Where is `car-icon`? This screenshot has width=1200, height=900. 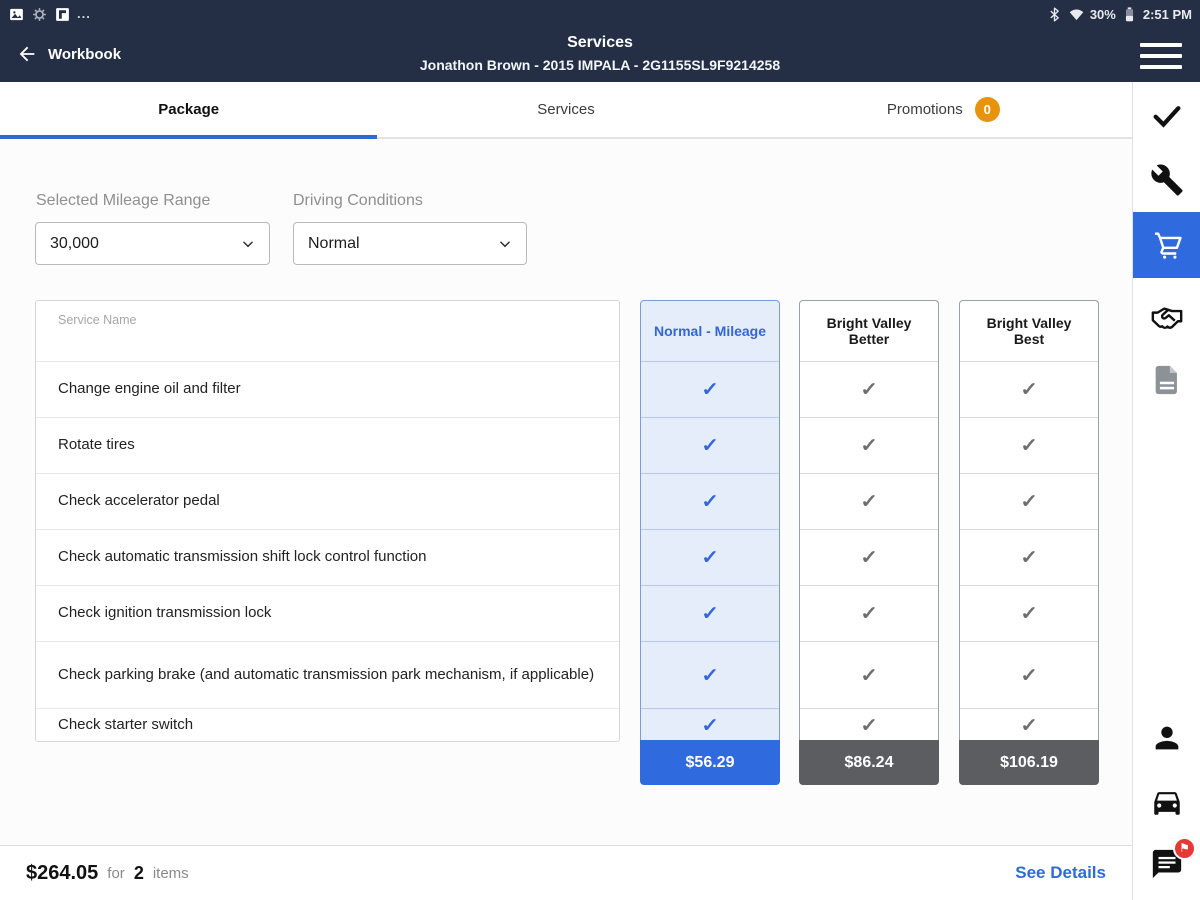 car-icon is located at coordinates (1167, 803).